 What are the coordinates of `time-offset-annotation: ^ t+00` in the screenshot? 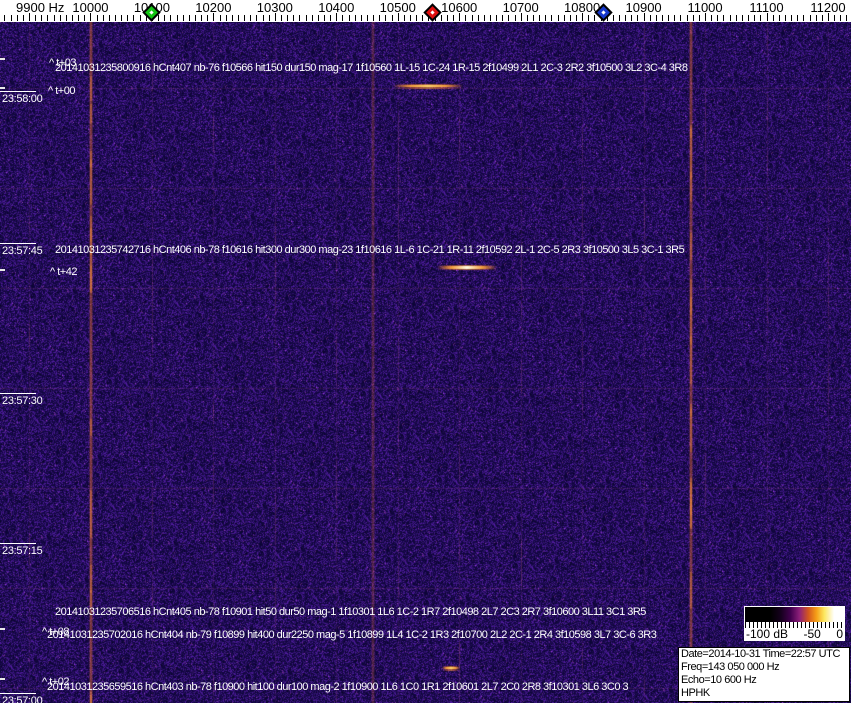 It's located at (61, 91).